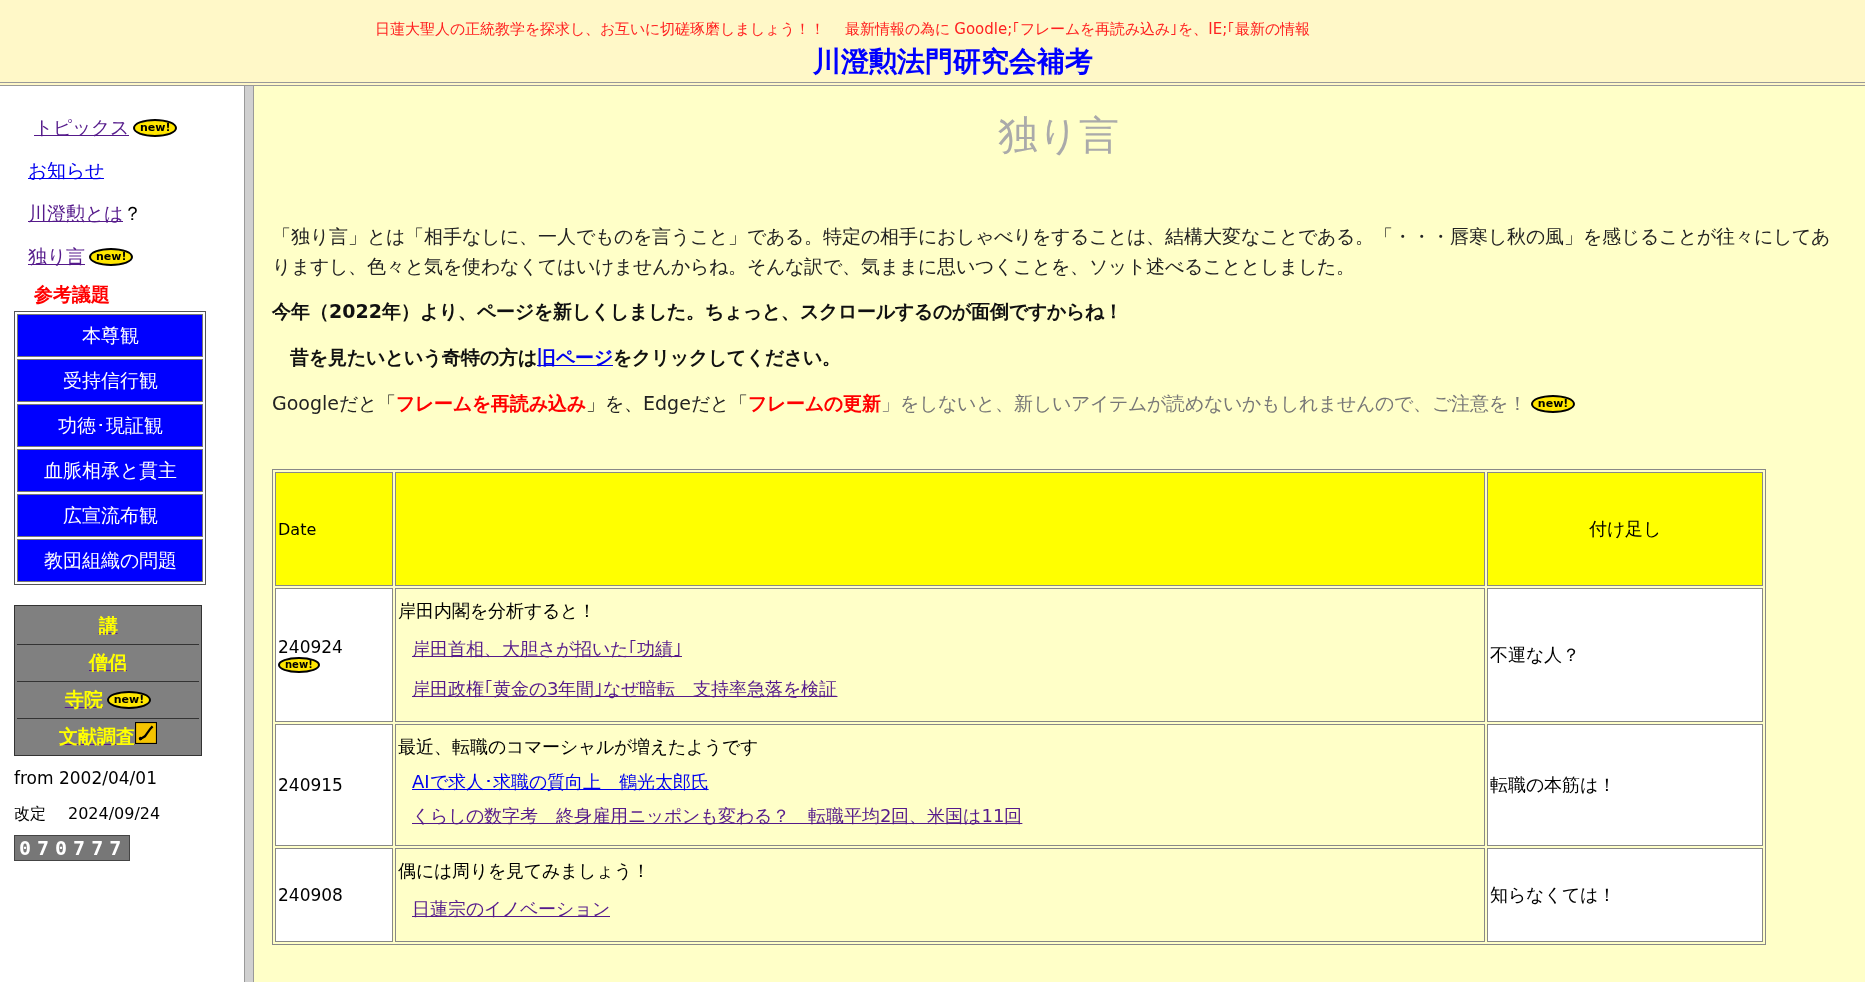 This screenshot has width=1865, height=982. What do you see at coordinates (108, 626) in the screenshot?
I see `sub-menu-link: 講` at bounding box center [108, 626].